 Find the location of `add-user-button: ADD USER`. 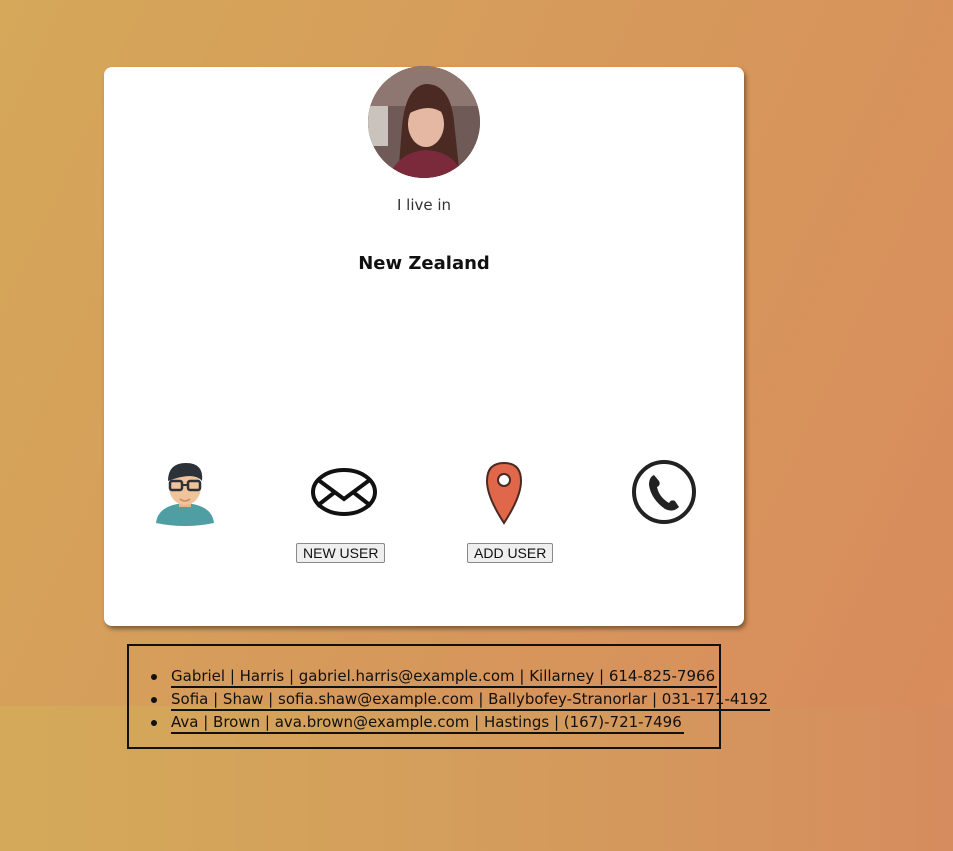

add-user-button: ADD USER is located at coordinates (510, 553).